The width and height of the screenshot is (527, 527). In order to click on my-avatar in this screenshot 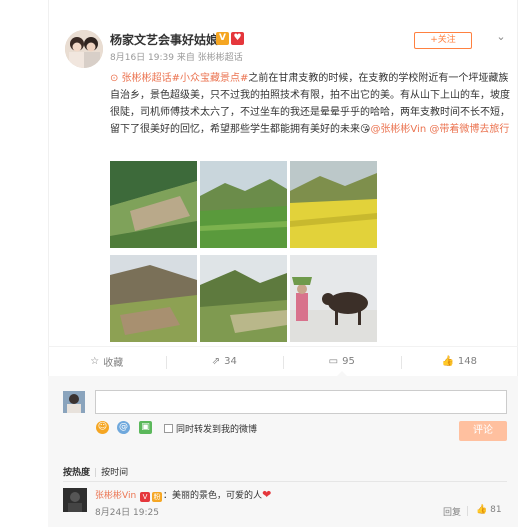, I will do `click(74, 402)`.